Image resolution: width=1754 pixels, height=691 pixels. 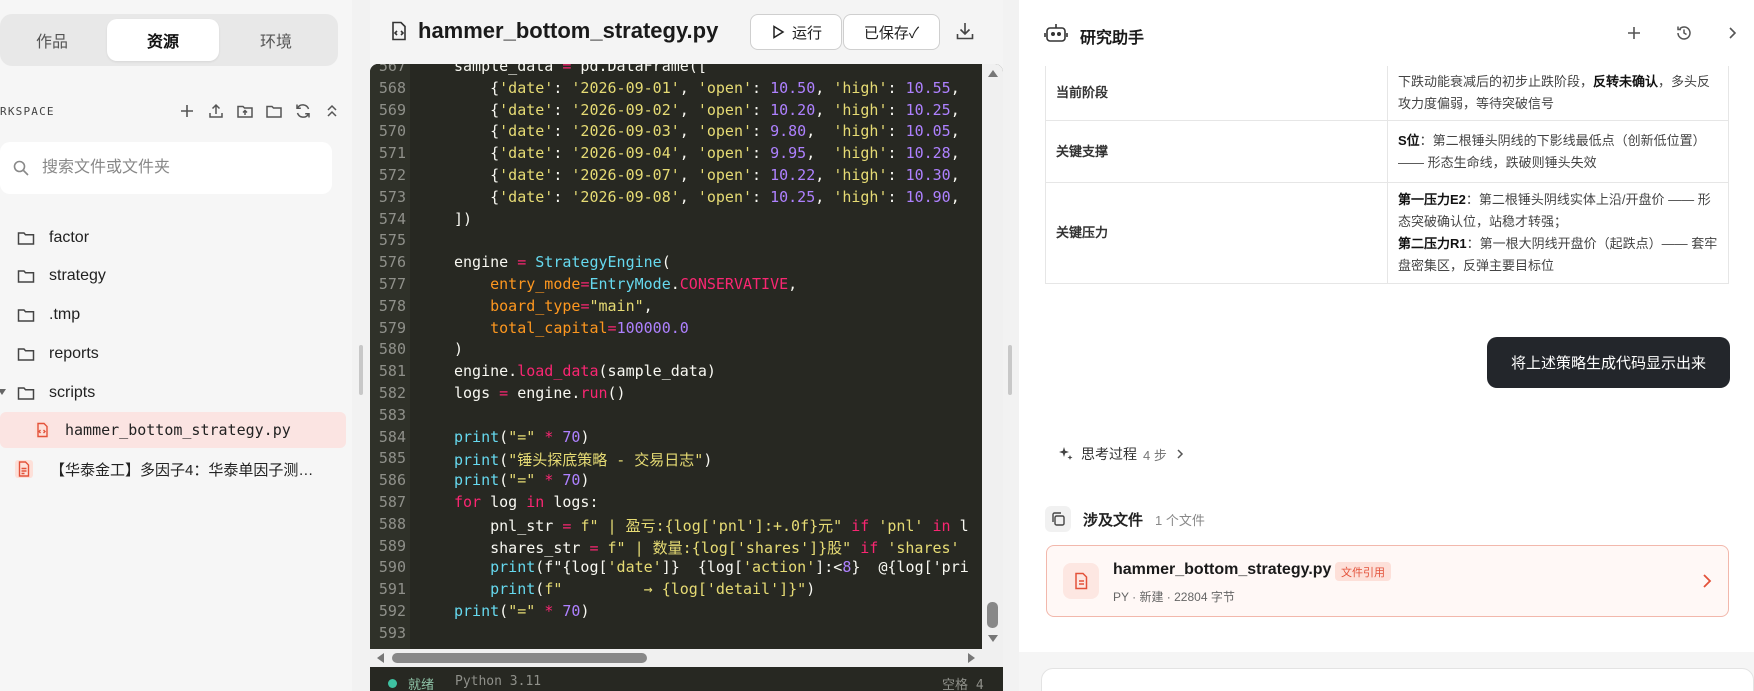 I want to click on new-folder-icon, so click(x=274, y=111).